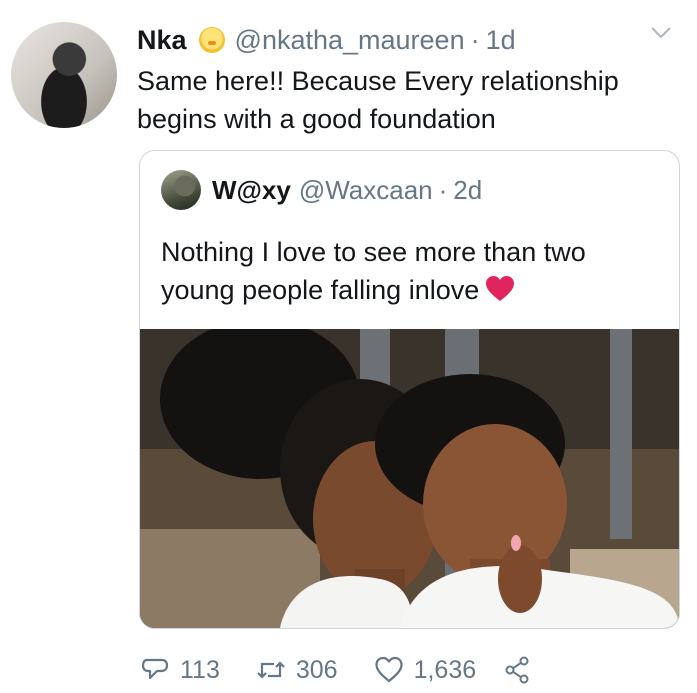  I want to click on like-icon, so click(388, 669).